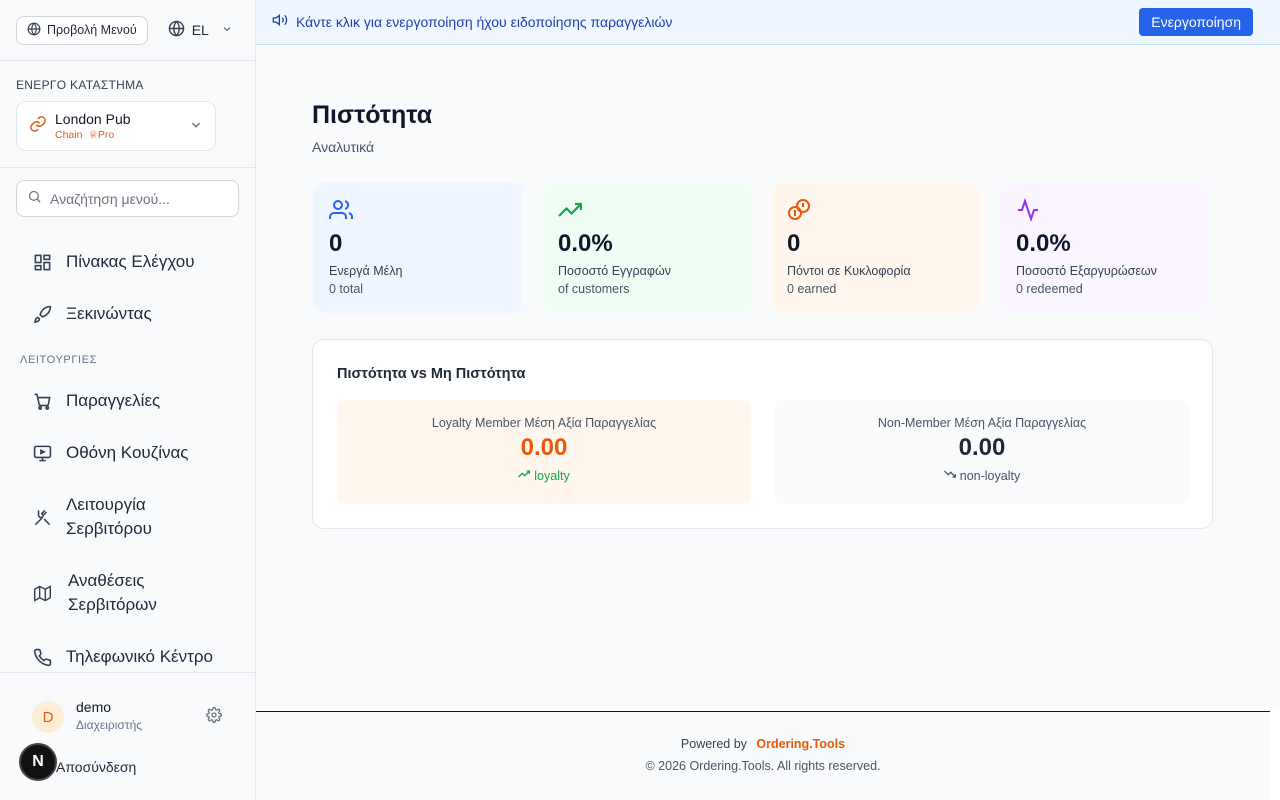  I want to click on stat-sub: 0 earned, so click(812, 289).